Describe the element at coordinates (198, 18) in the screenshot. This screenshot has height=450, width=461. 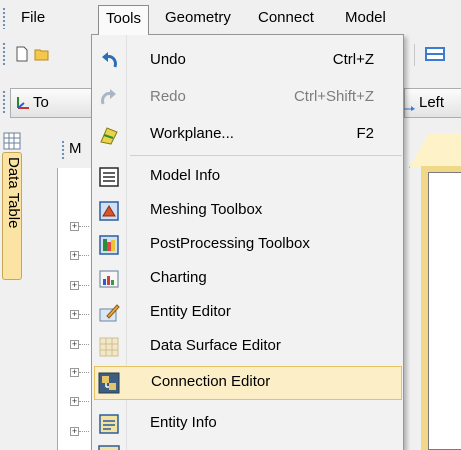
I see `menu-geometry: Geometry` at that location.